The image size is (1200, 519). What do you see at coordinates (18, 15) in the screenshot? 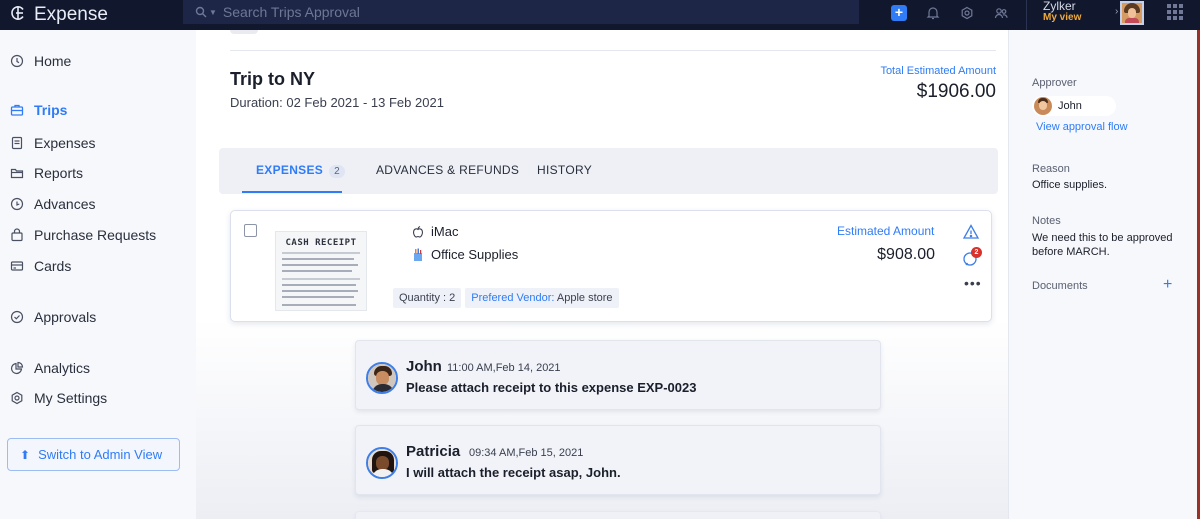
I see `expense-logo-icon` at bounding box center [18, 15].